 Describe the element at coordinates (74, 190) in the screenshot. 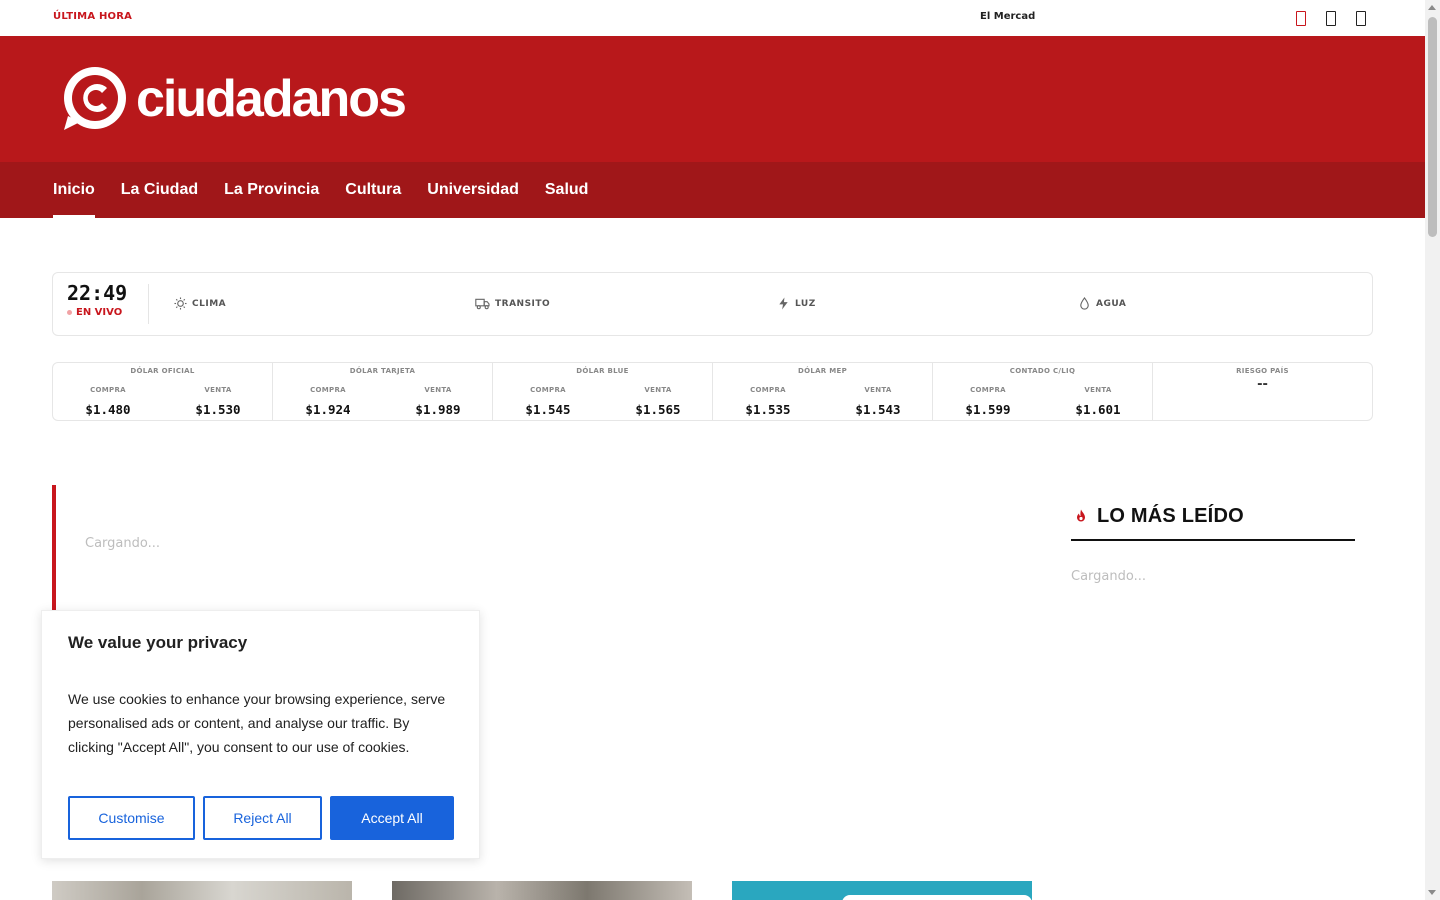

I see `nav-item-inicio: Inicio` at that location.